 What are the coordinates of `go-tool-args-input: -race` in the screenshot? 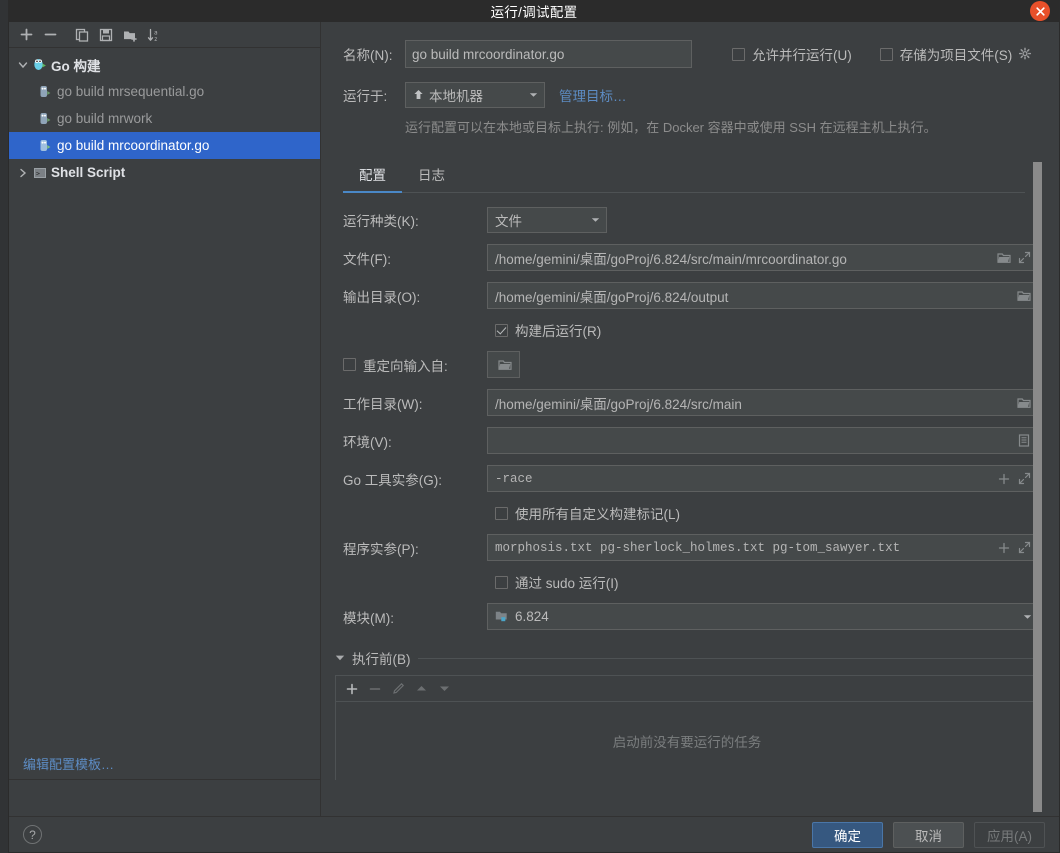 It's located at (763, 478).